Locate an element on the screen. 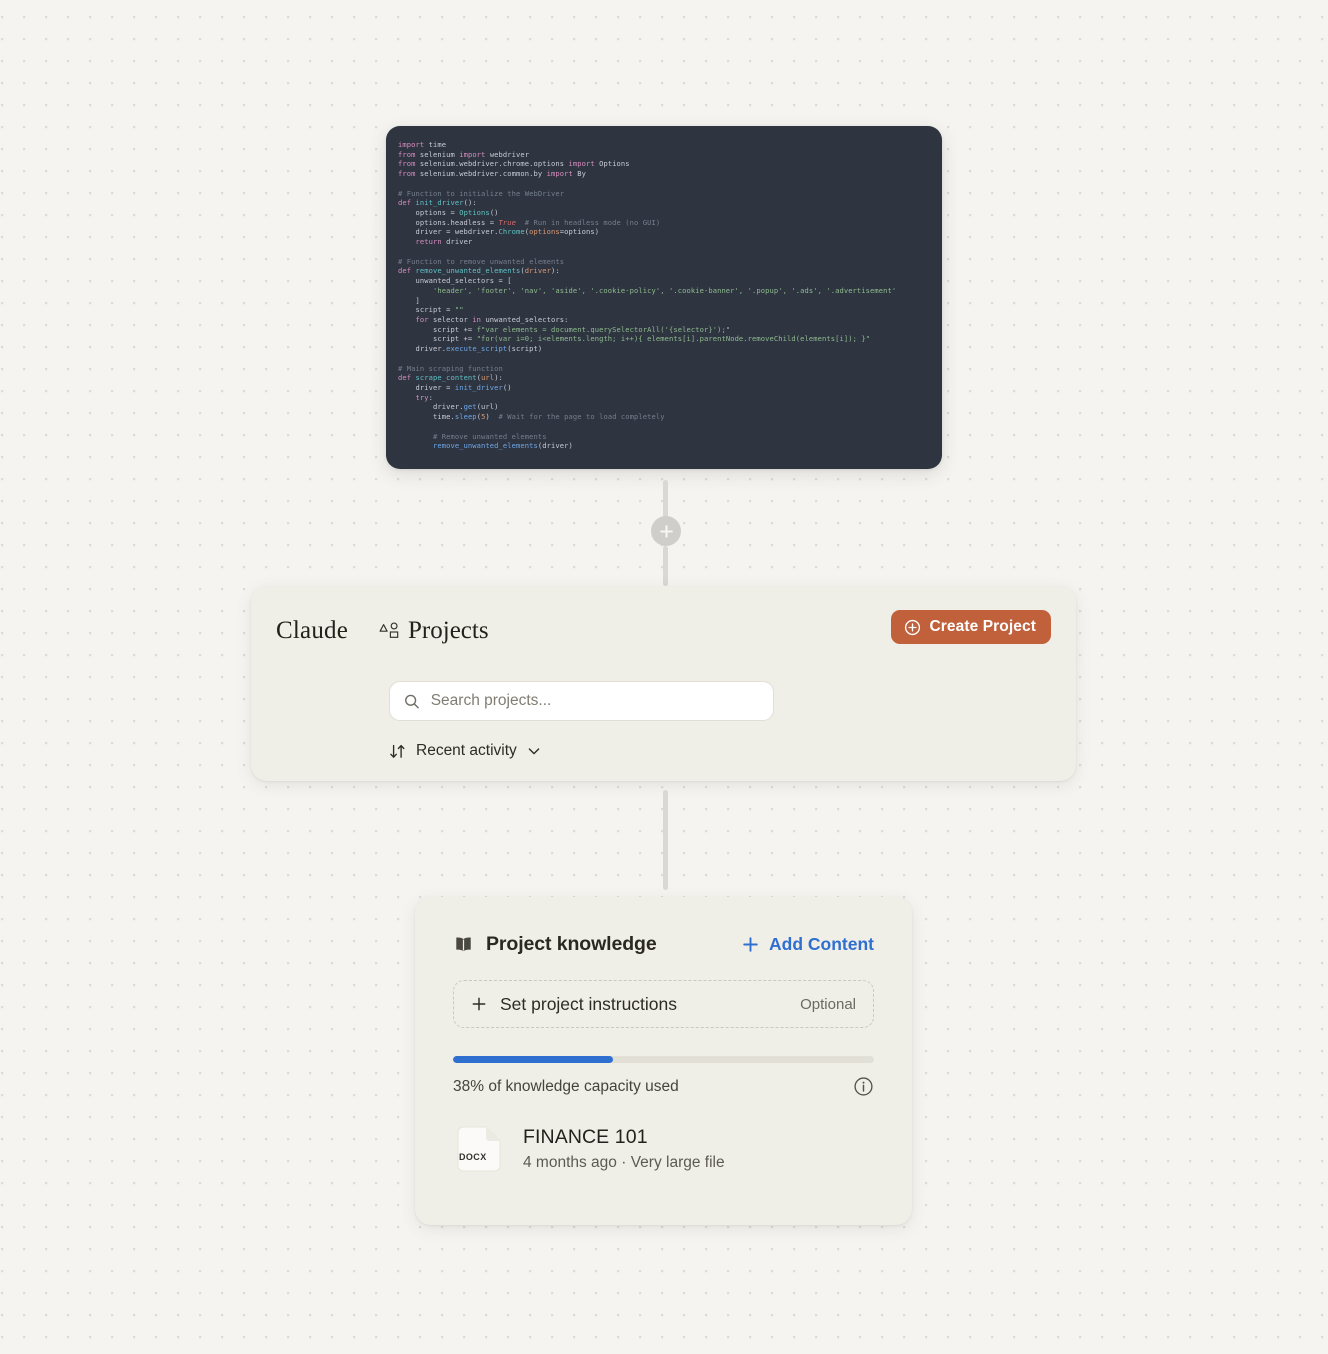 This screenshot has height=1354, width=1328. file-name: FINANCE 101 is located at coordinates (585, 1137).